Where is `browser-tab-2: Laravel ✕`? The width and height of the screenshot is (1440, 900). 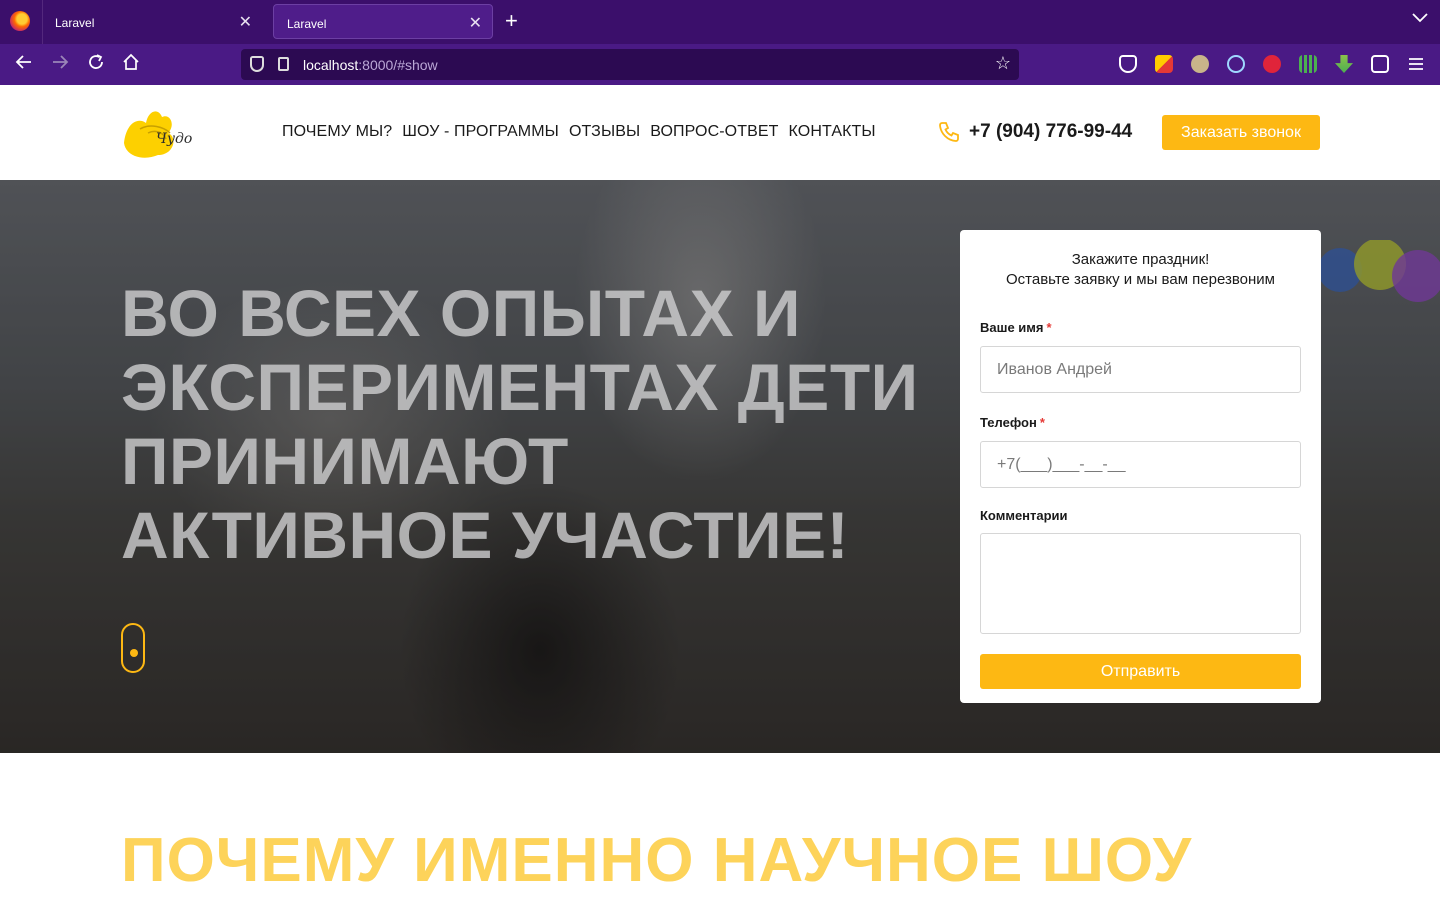
browser-tab-2: Laravel ✕ is located at coordinates (383, 21).